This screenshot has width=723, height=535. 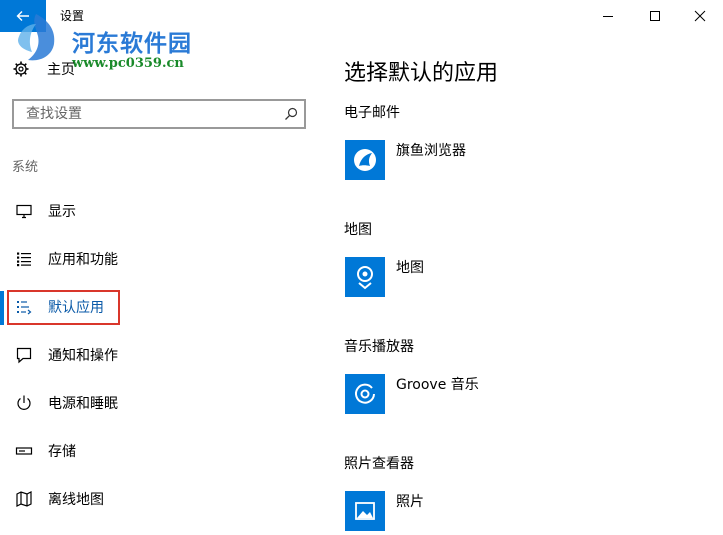 I want to click on highlight-box, so click(x=63, y=307).